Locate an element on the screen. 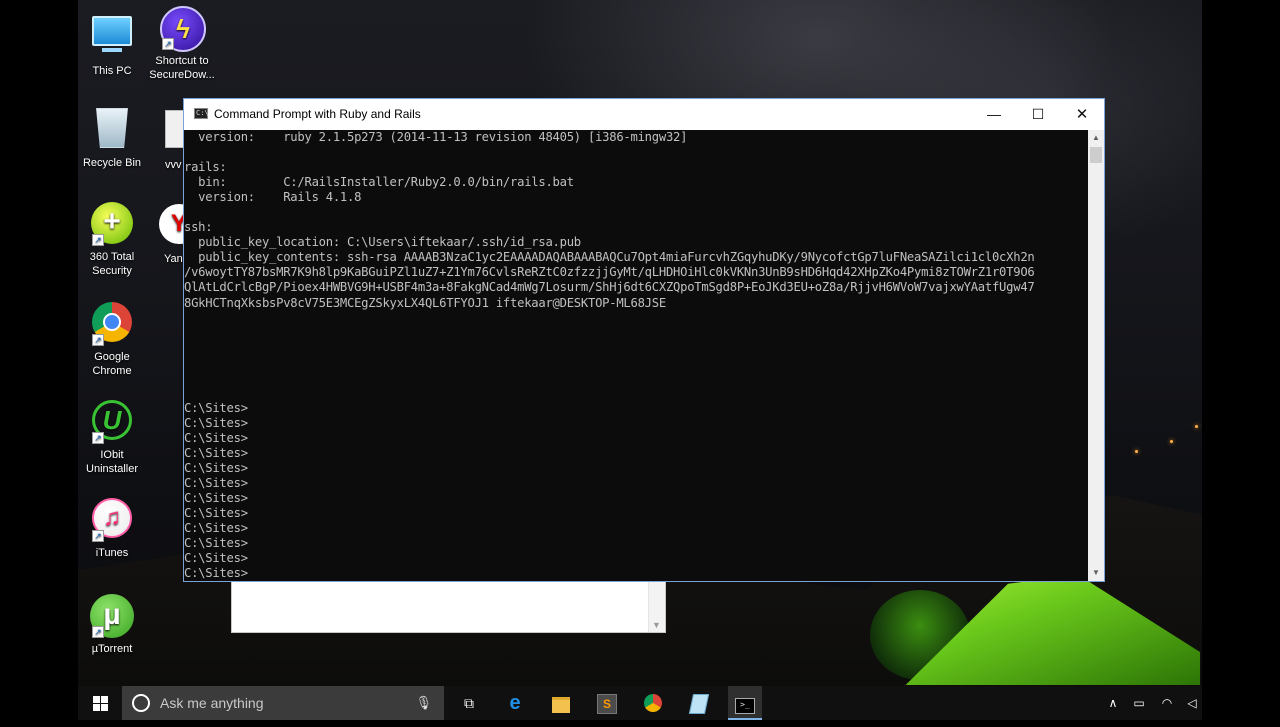  recycle-bin-icon is located at coordinates (112, 130).